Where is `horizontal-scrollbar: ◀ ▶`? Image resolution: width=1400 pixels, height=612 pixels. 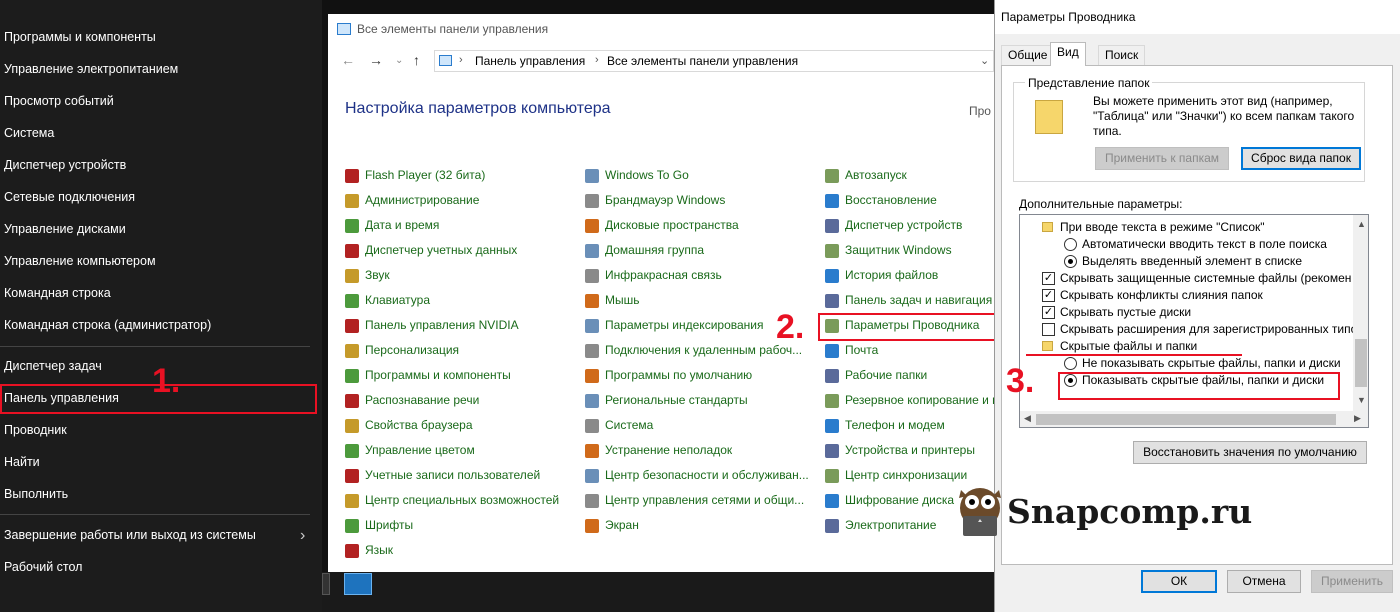
horizontal-scrollbar: ◀ ▶ is located at coordinates (1194, 419).